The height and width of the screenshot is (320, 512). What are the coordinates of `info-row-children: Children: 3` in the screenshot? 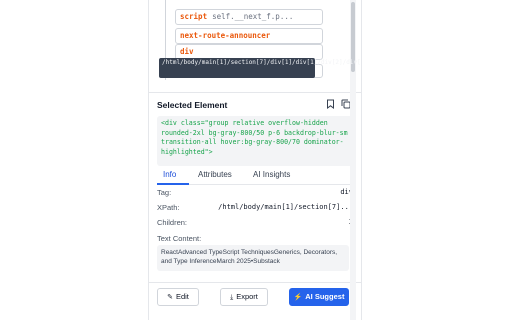 It's located at (255, 224).